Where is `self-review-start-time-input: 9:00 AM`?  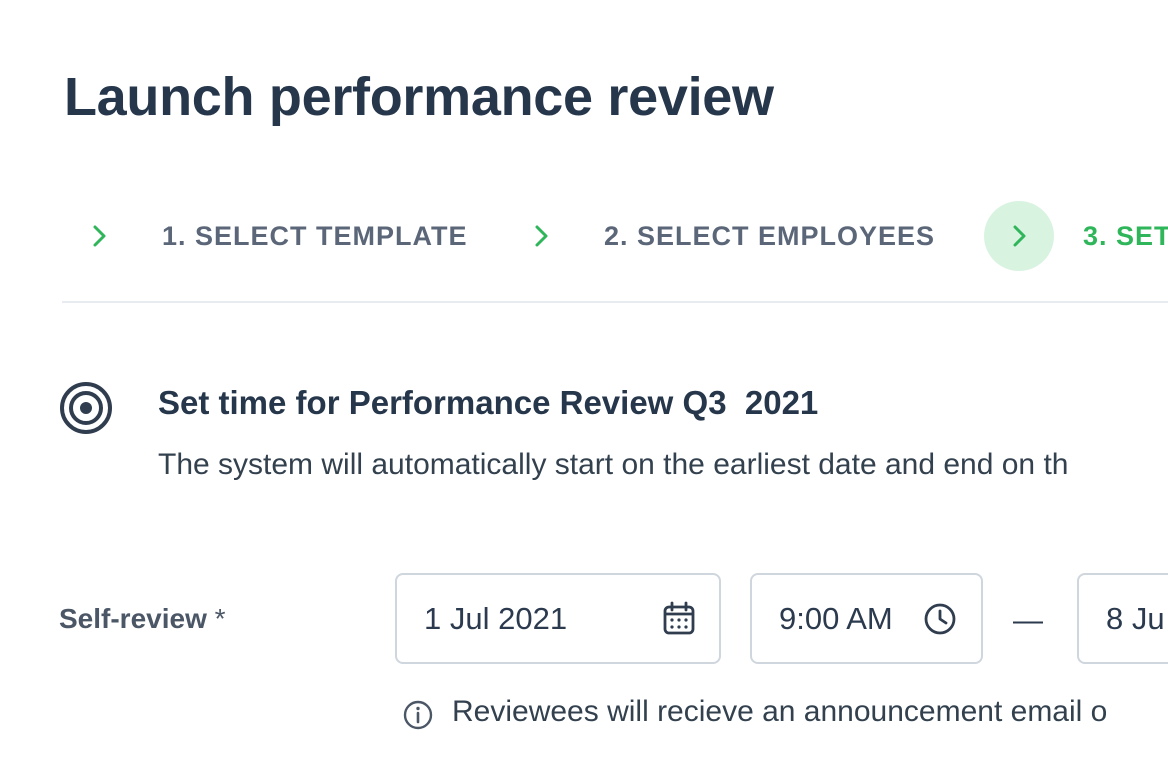 self-review-start-time-input: 9:00 AM is located at coordinates (866, 618).